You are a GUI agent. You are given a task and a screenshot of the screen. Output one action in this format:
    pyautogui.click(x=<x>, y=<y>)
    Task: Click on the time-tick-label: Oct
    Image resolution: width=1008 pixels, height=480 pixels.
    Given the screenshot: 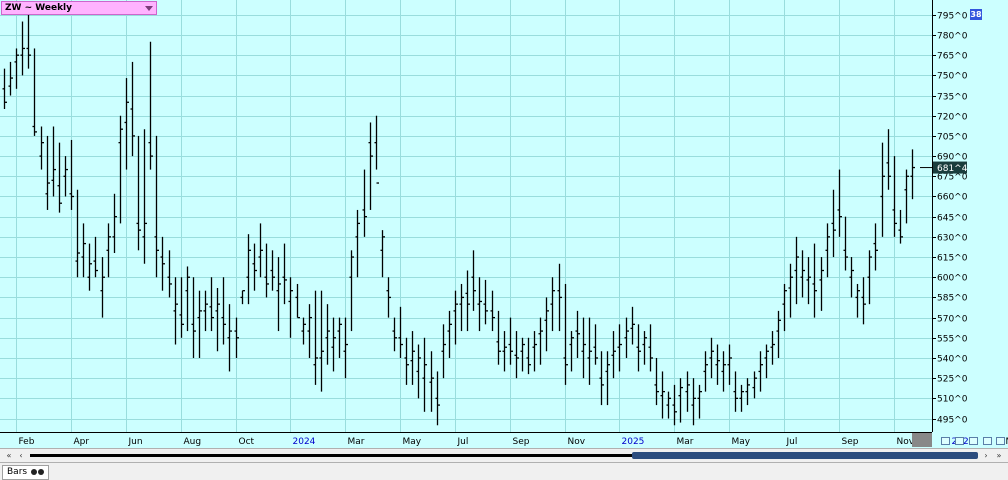 What is the action you would take?
    pyautogui.click(x=247, y=442)
    